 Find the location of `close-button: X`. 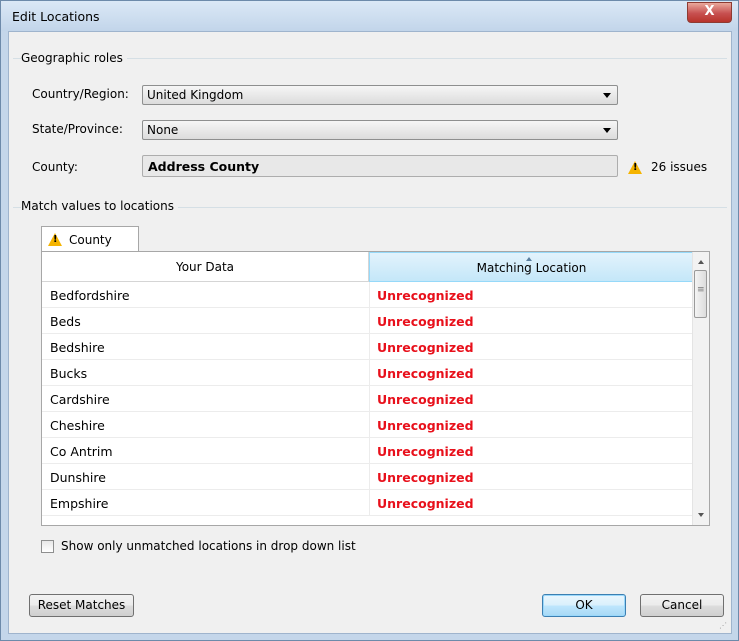

close-button: X is located at coordinates (709, 12).